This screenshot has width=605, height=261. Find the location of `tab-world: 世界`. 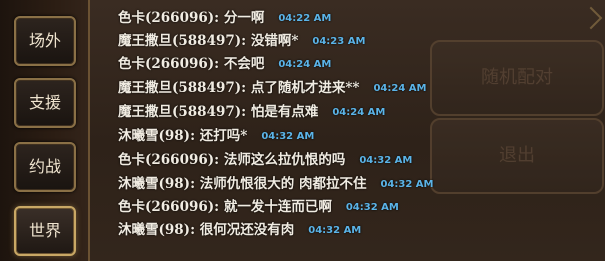

tab-world: 世界 is located at coordinates (45, 231).